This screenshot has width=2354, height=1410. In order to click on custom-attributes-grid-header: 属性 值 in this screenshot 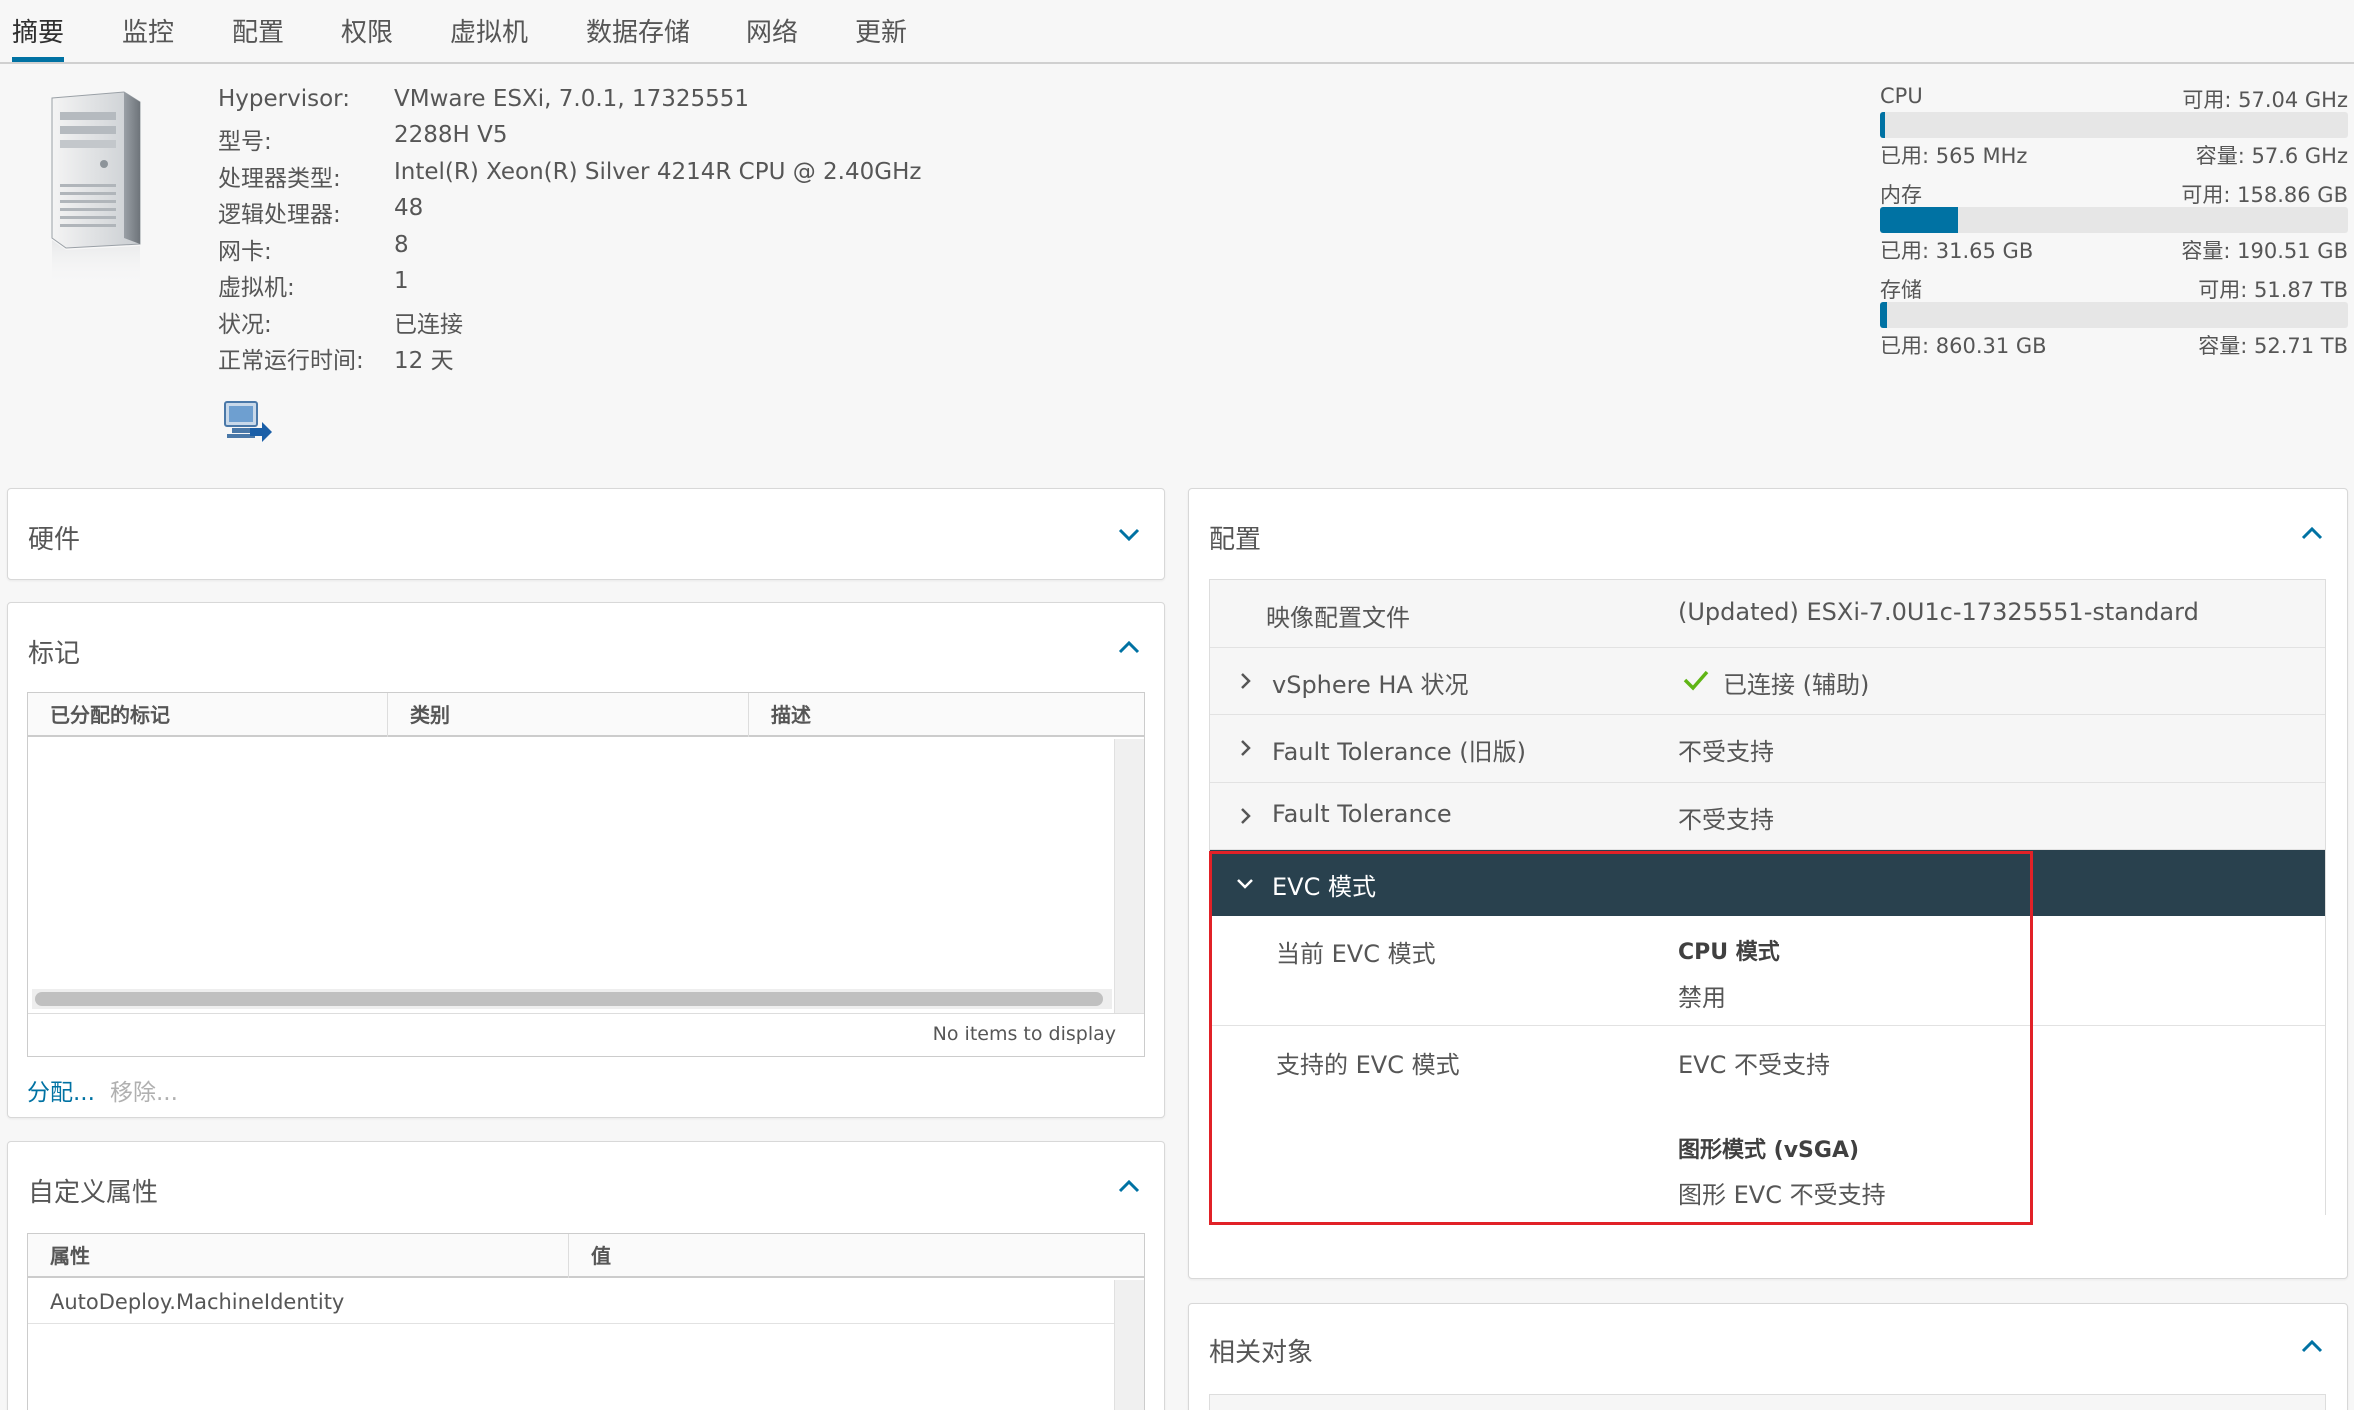, I will do `click(586, 1256)`.